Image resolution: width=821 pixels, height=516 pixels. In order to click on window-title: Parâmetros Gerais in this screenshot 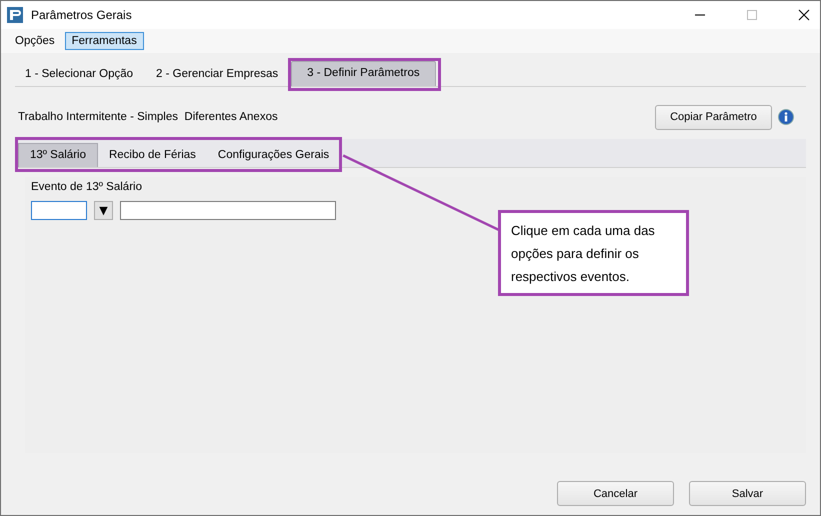, I will do `click(81, 15)`.